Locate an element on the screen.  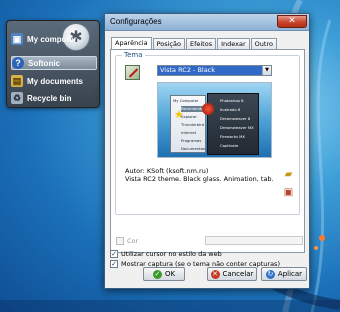
apply-icon: ↻ is located at coordinates (270, 274).